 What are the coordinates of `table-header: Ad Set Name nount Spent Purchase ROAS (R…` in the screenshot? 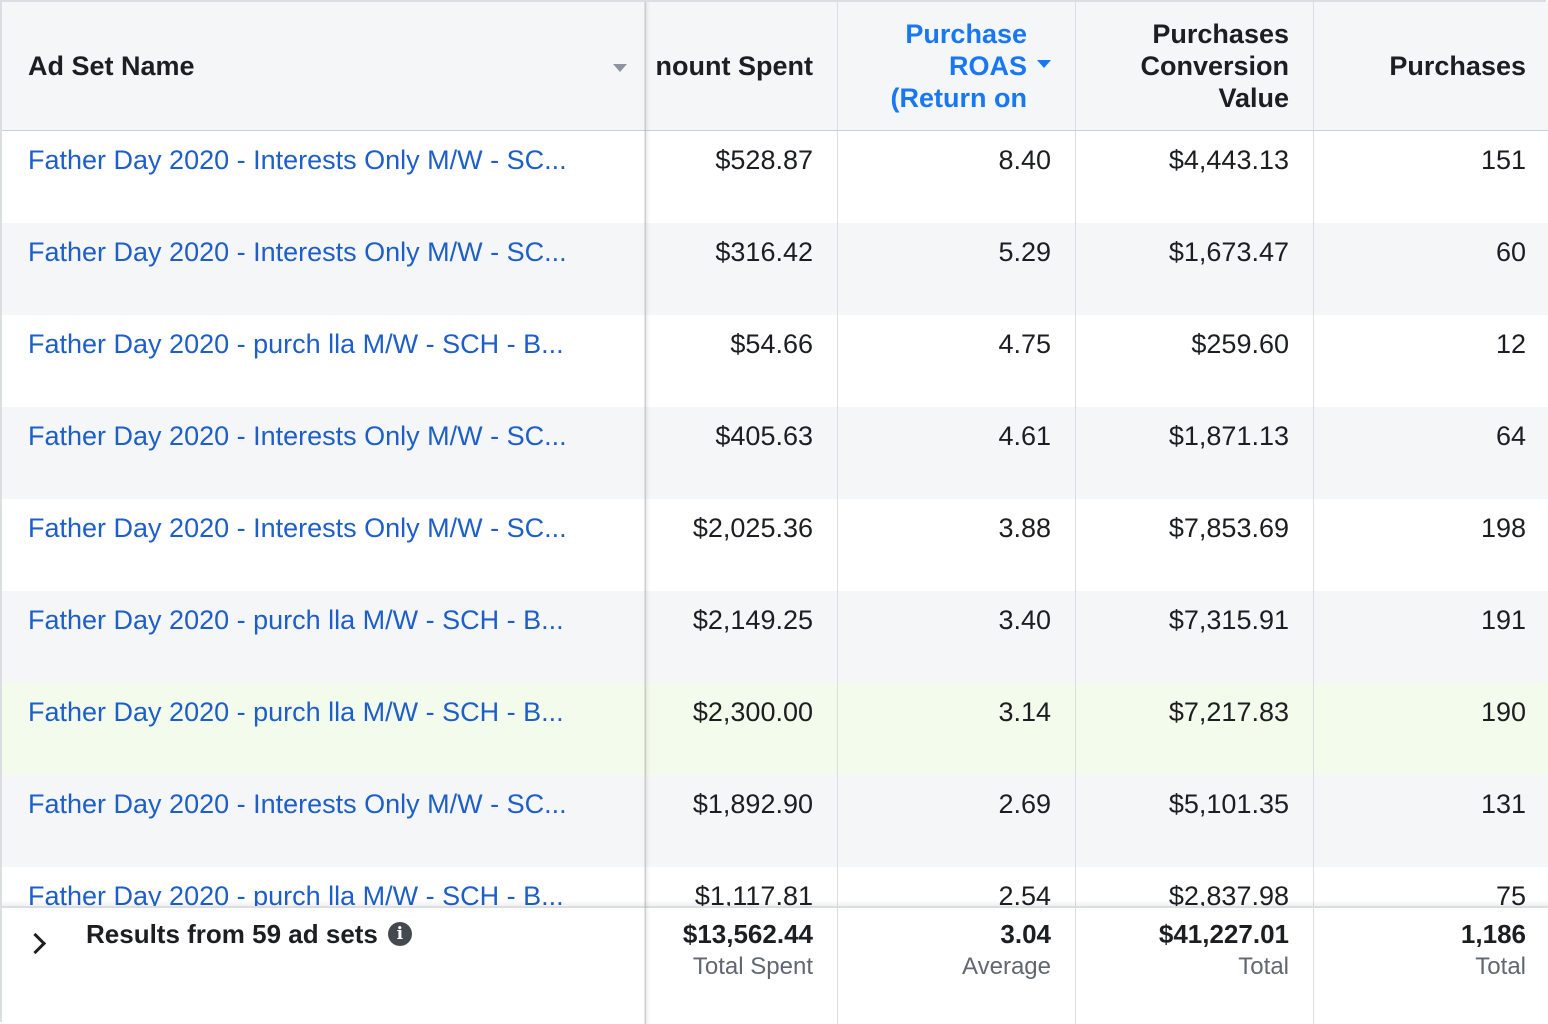 It's located at (775, 66).